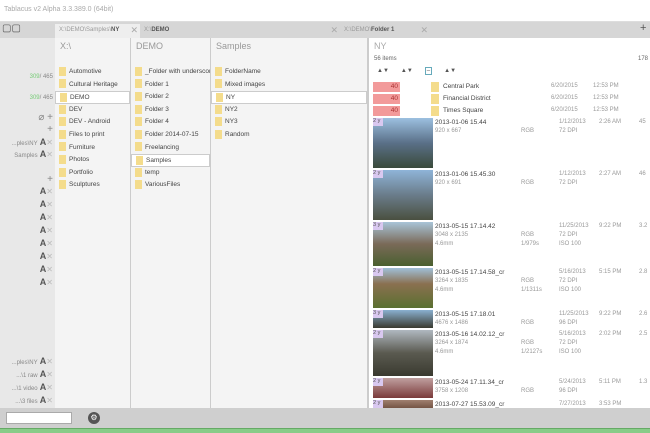 This screenshot has height=433, width=650. Describe the element at coordinates (177, 71) in the screenshot. I see `folder-name: _Folder with underscore` at that location.